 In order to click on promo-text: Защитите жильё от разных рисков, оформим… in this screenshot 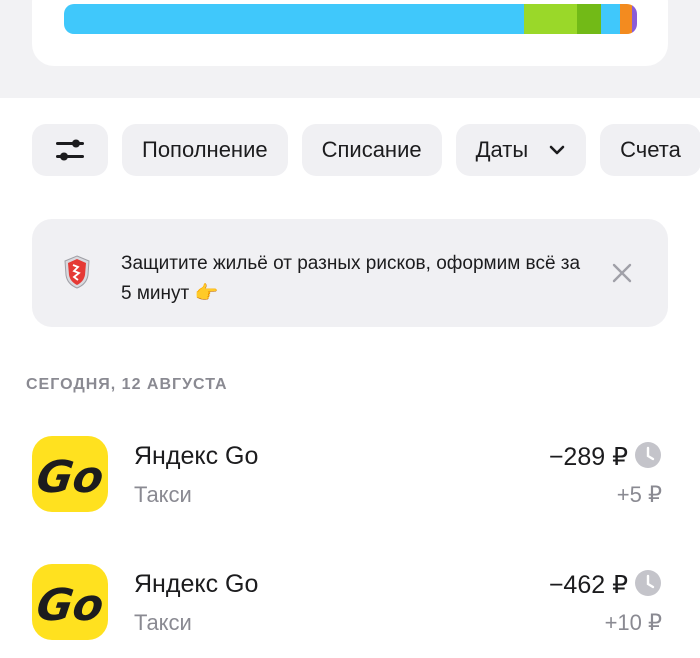, I will do `click(351, 278)`.